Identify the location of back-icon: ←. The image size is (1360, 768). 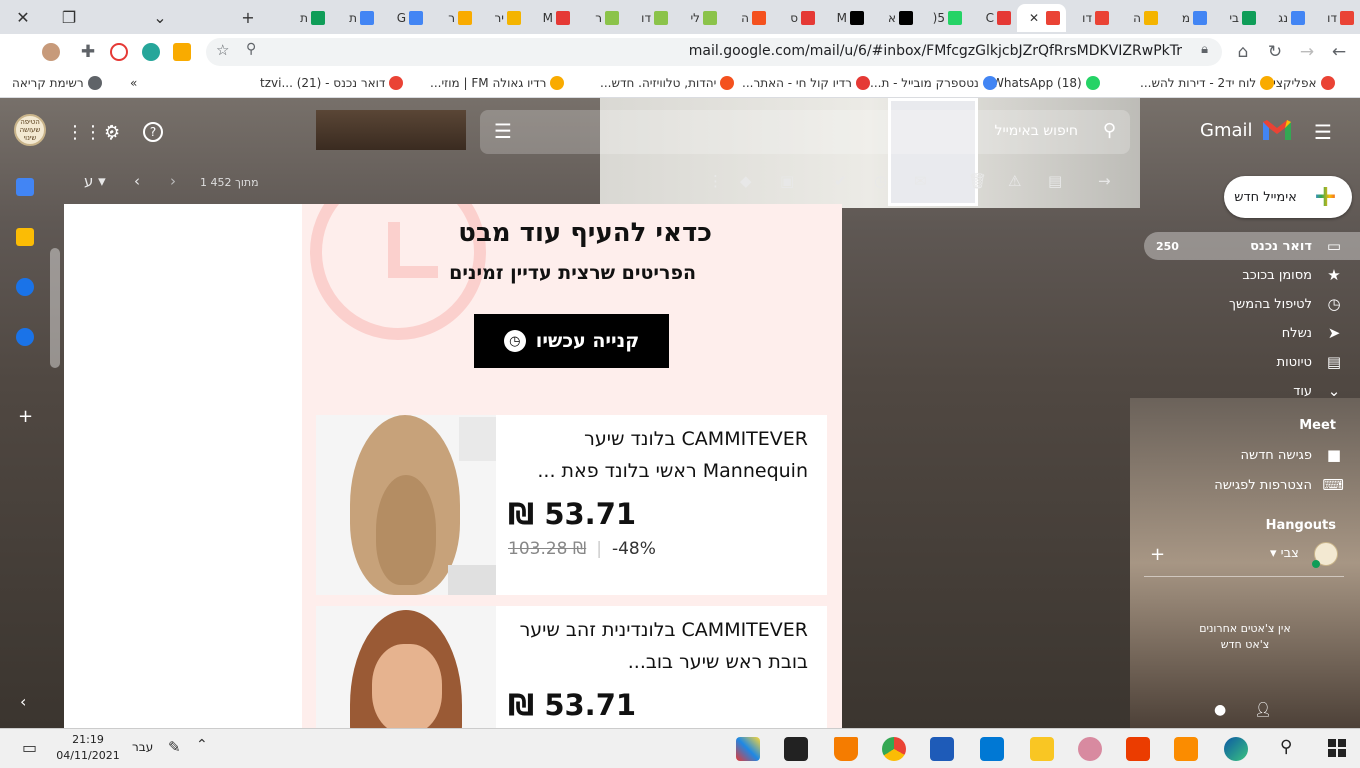
(1339, 52).